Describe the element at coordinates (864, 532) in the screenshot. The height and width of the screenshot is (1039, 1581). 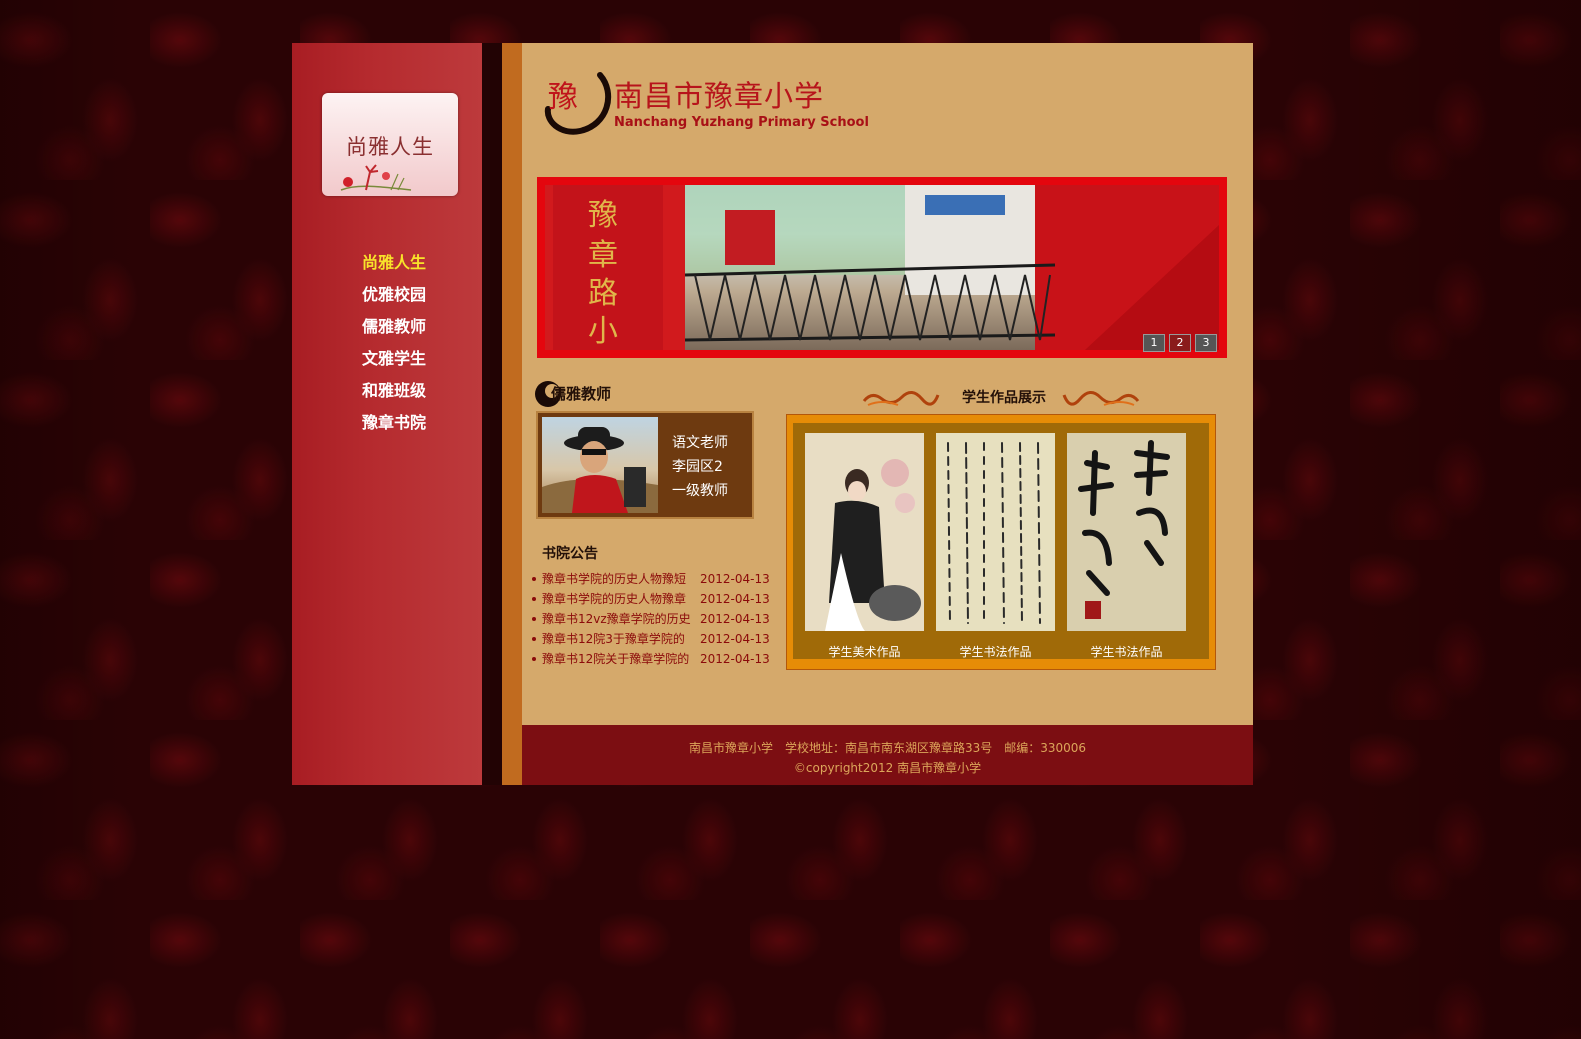
I see `work-painting-image` at that location.